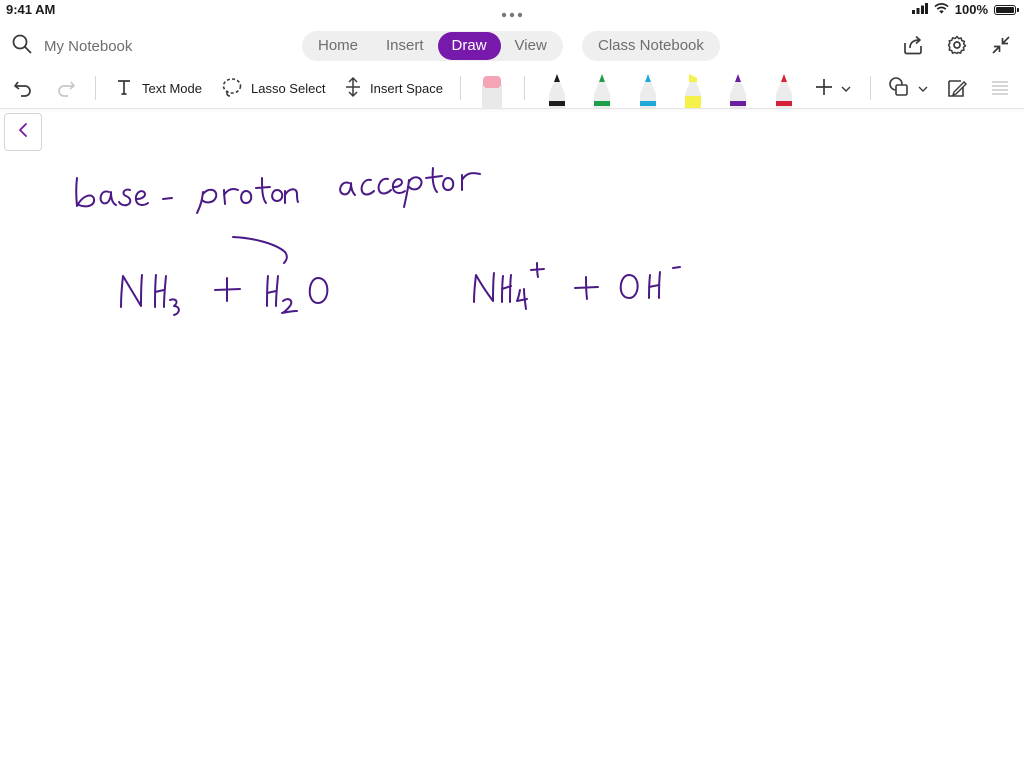 The width and height of the screenshot is (1024, 768). Describe the element at coordinates (224, 276) in the screenshot. I see `ink-reactants` at that location.